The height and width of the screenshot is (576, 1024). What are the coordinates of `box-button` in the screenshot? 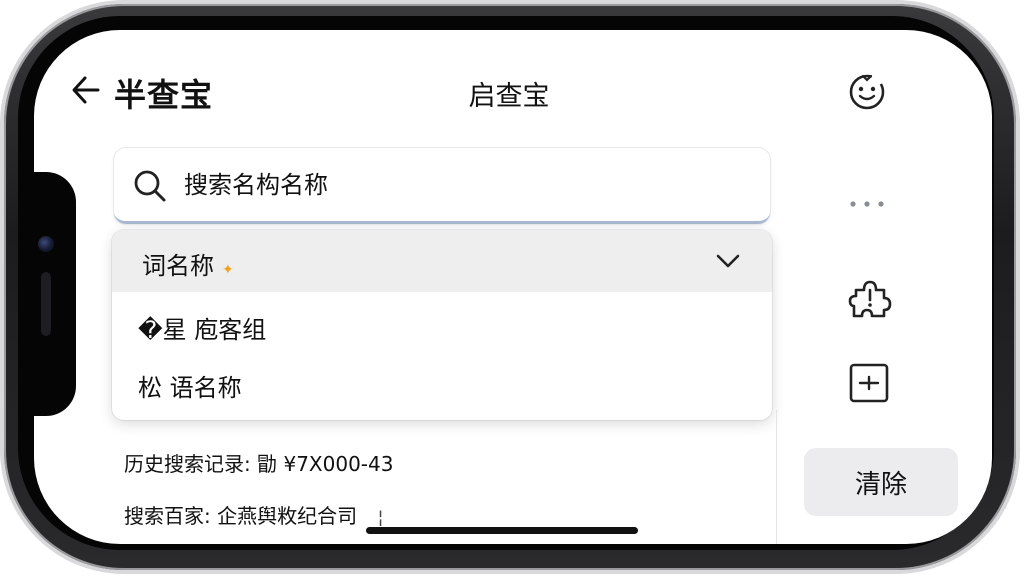 It's located at (869, 383).